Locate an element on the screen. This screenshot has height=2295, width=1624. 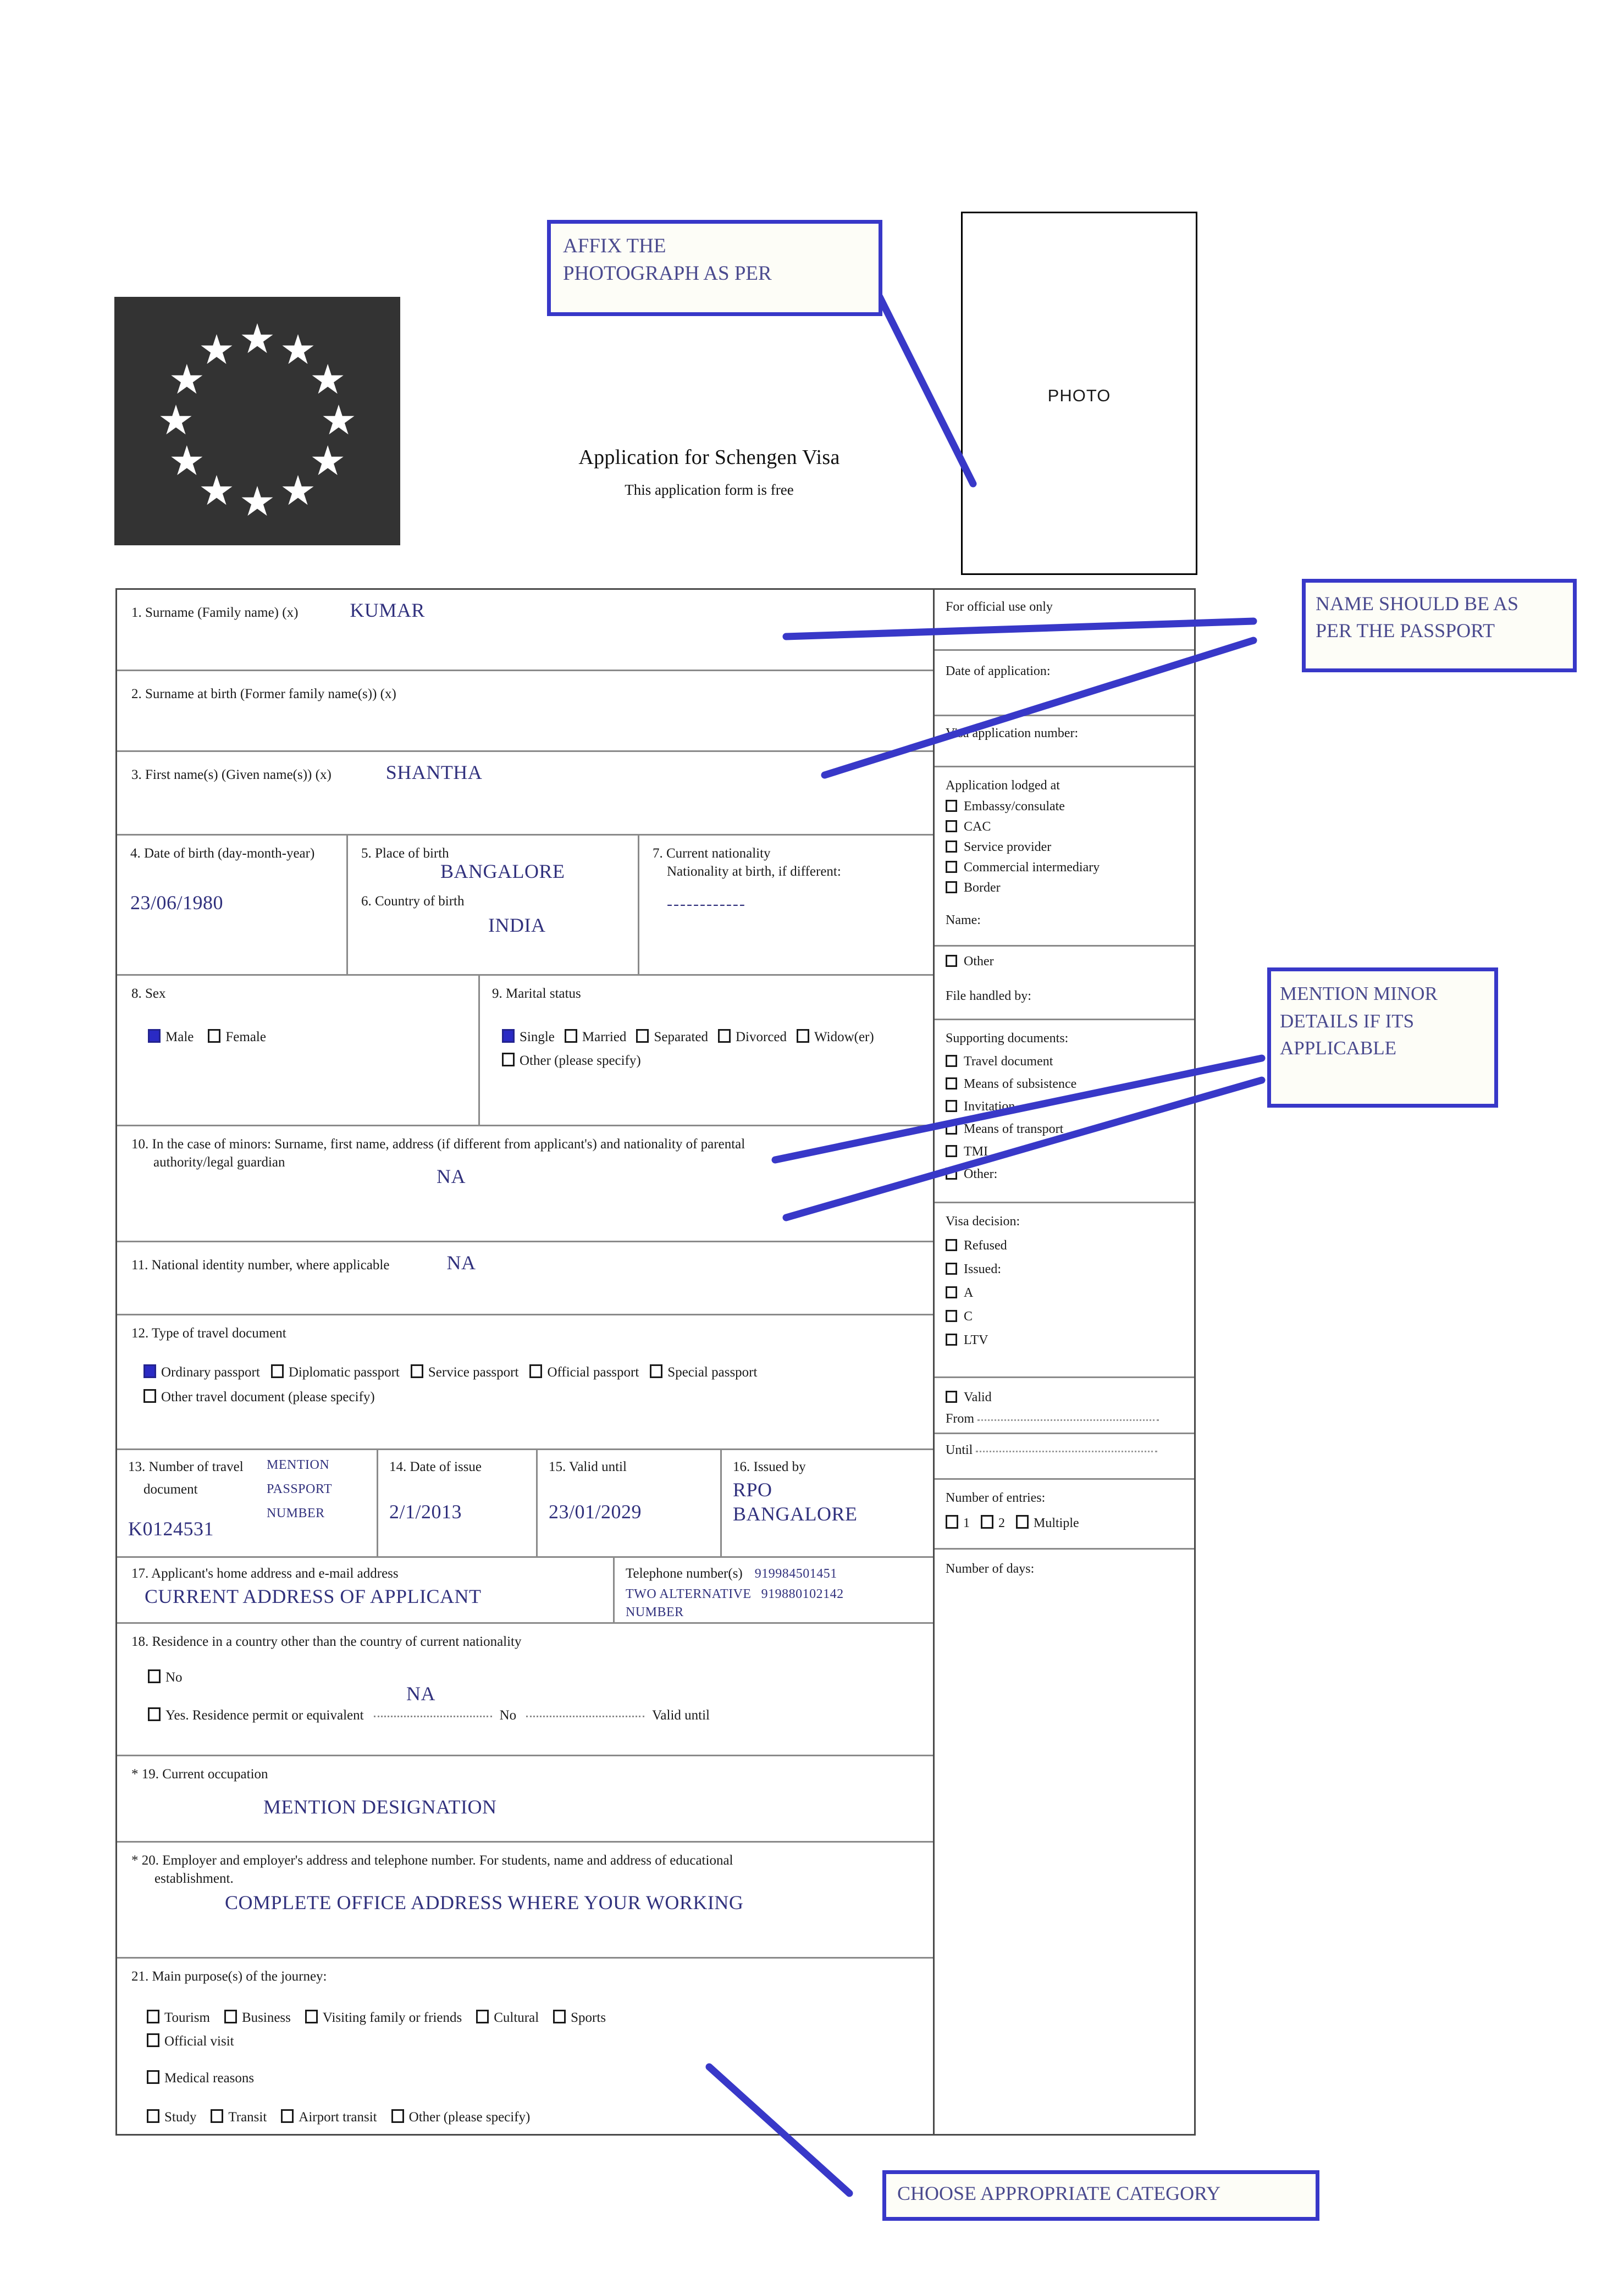
entries-multiple: Multiple is located at coordinates (1047, 1522).